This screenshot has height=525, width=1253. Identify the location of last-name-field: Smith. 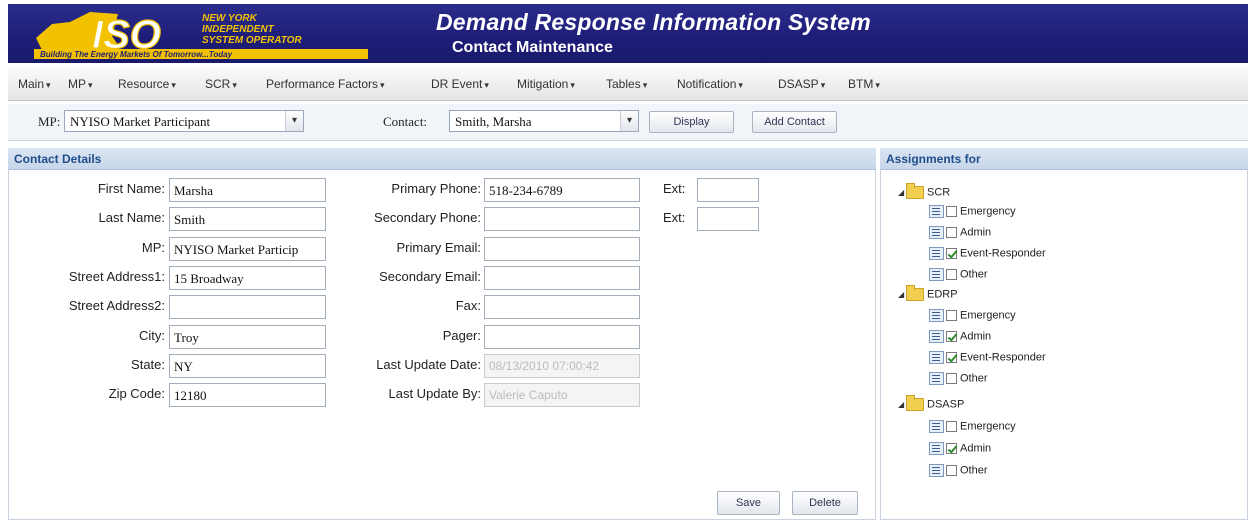
(247, 219).